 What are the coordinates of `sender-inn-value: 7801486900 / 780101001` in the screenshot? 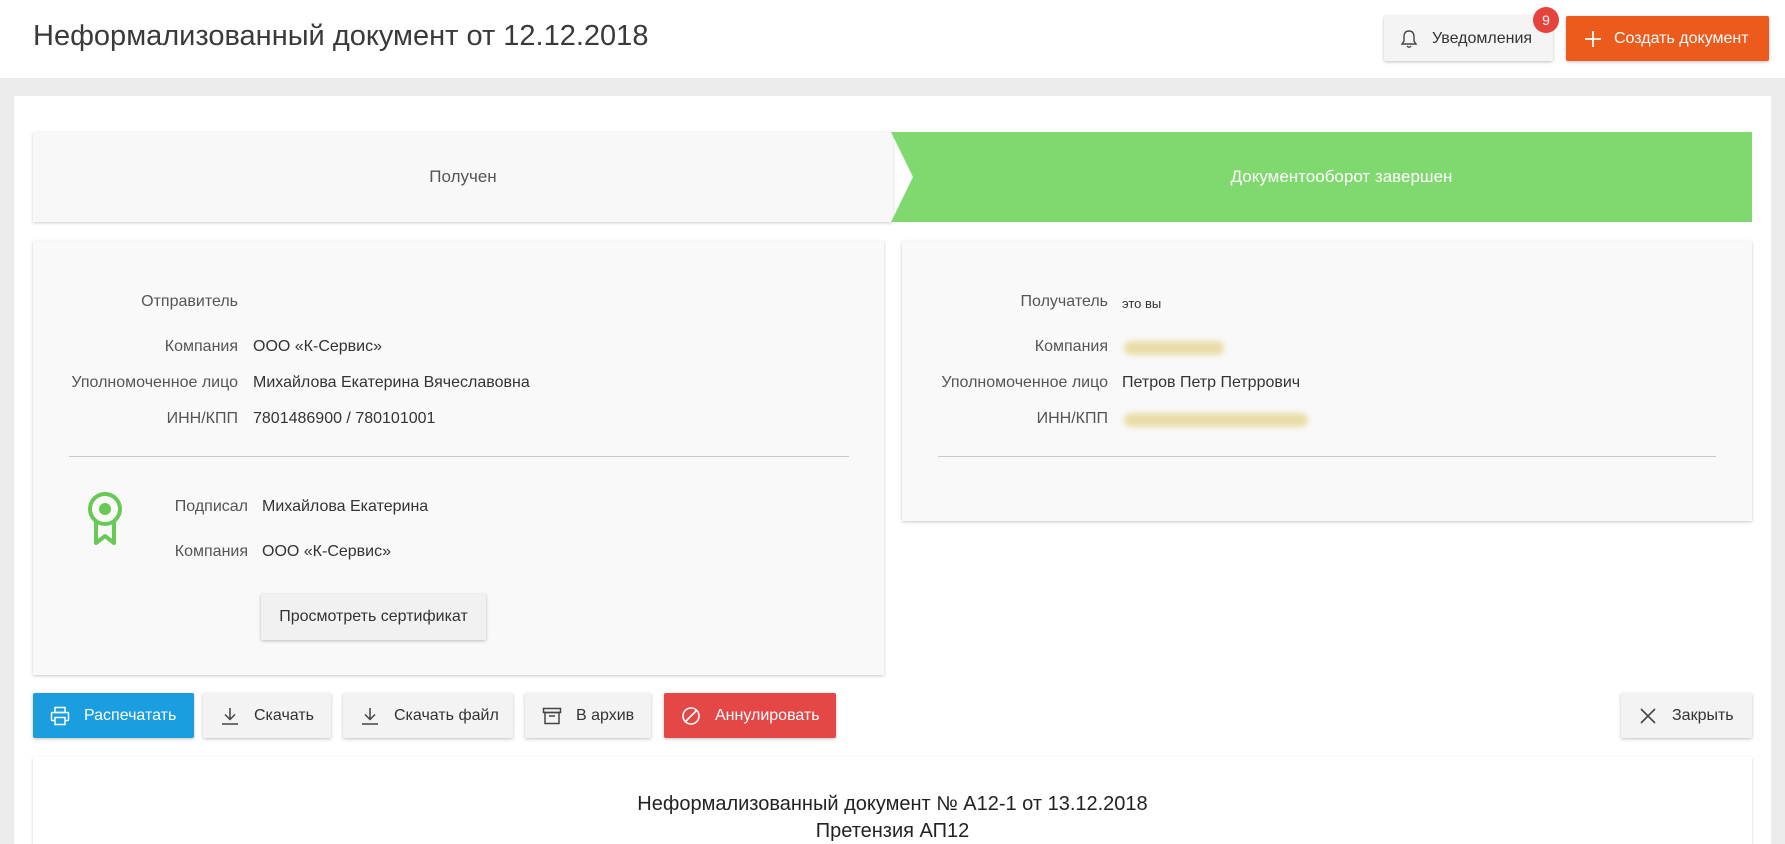 It's located at (344, 418).